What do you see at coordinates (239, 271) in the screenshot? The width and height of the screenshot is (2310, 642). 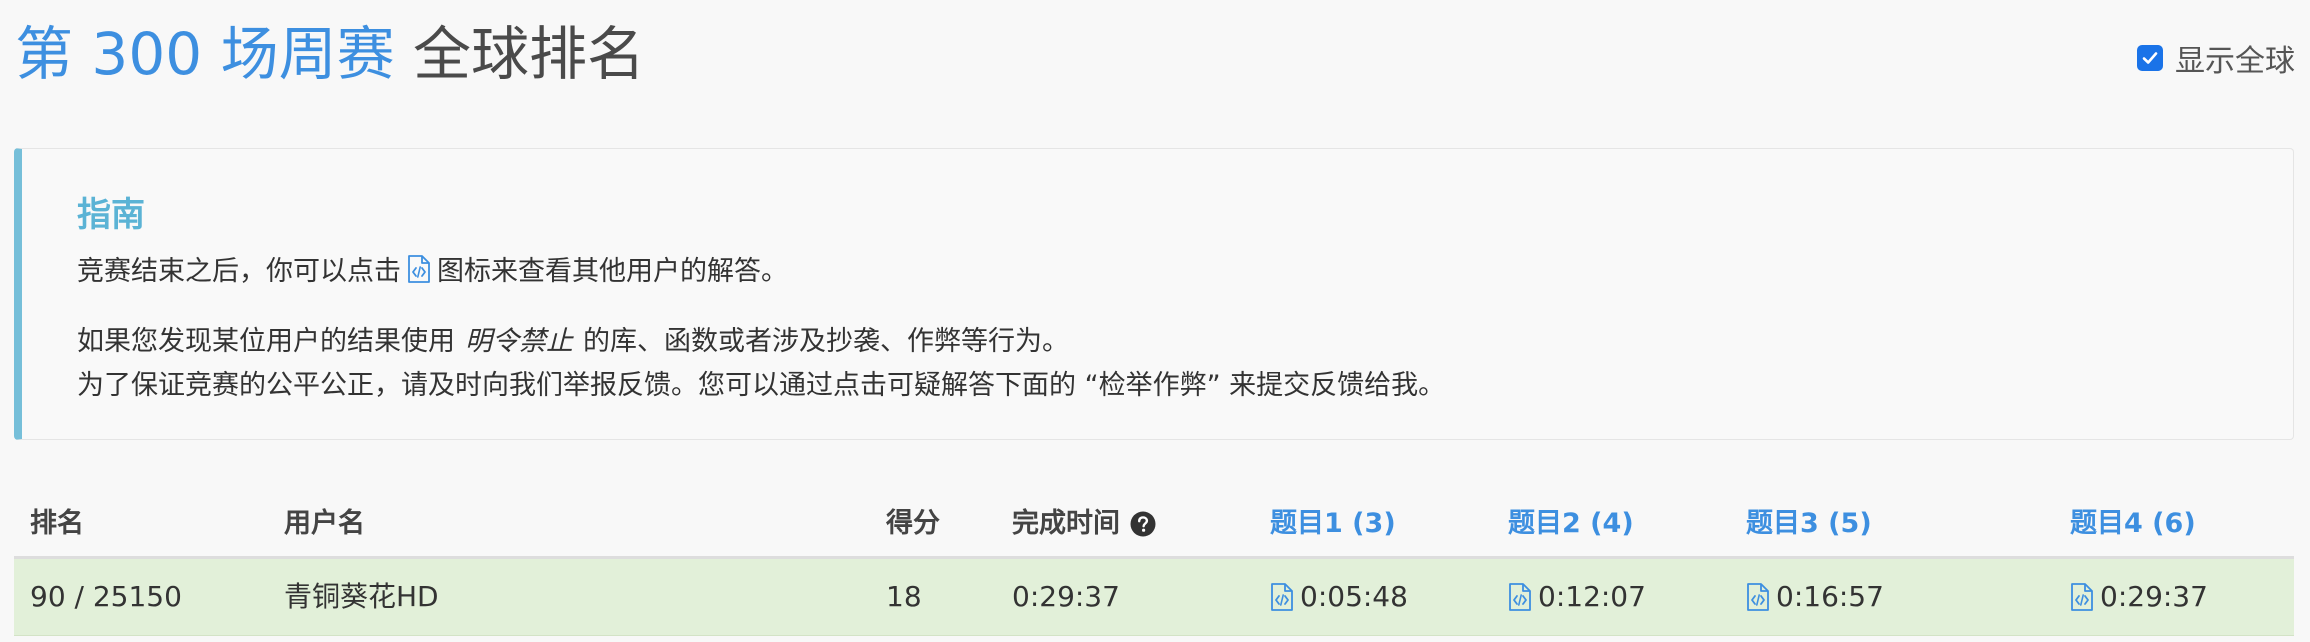 I see `guide-line-1-before: 竞赛结束之后，你可以点击` at bounding box center [239, 271].